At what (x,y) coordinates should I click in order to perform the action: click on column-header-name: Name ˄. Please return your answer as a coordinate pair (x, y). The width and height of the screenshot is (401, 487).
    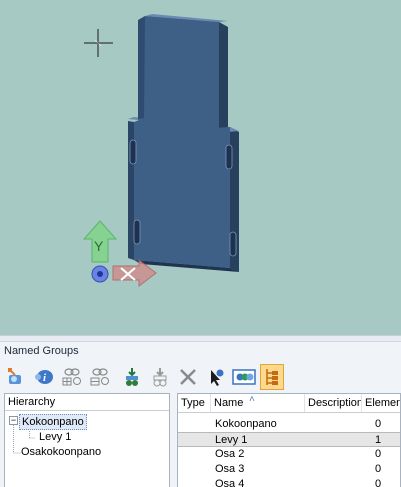
    Looking at the image, I should click on (258, 403).